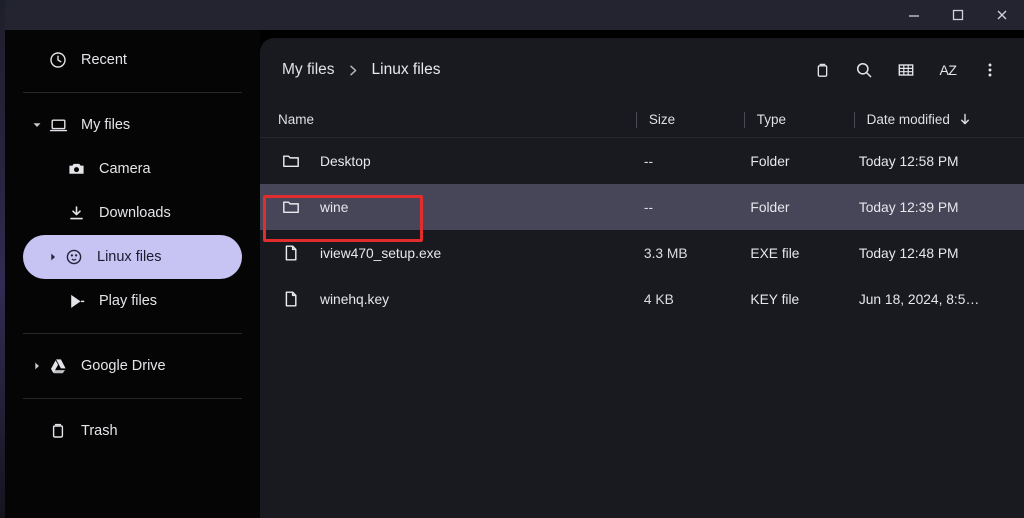 This screenshot has height=518, width=1024. I want to click on grid-view-button, so click(906, 70).